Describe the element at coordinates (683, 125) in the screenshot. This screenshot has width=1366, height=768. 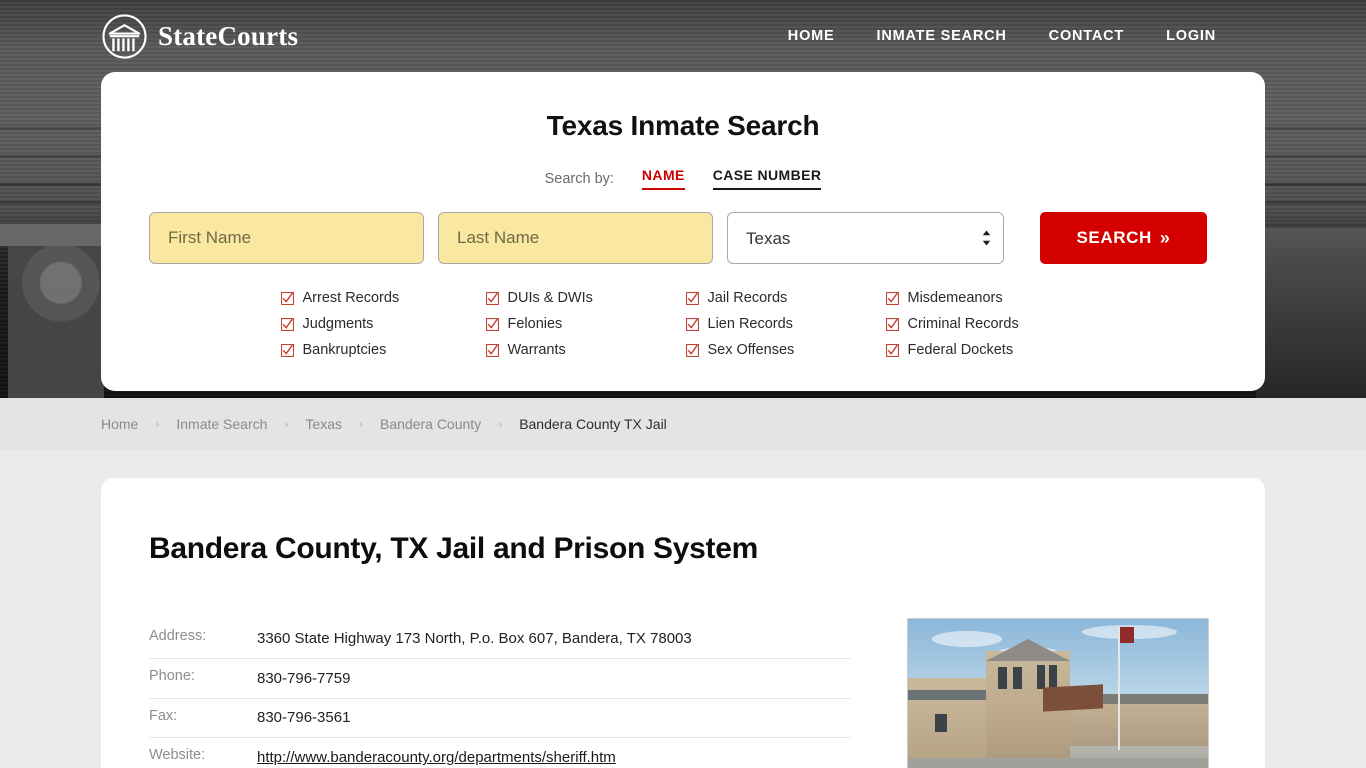
I see `search-card-title: Texas Inmate Search` at that location.